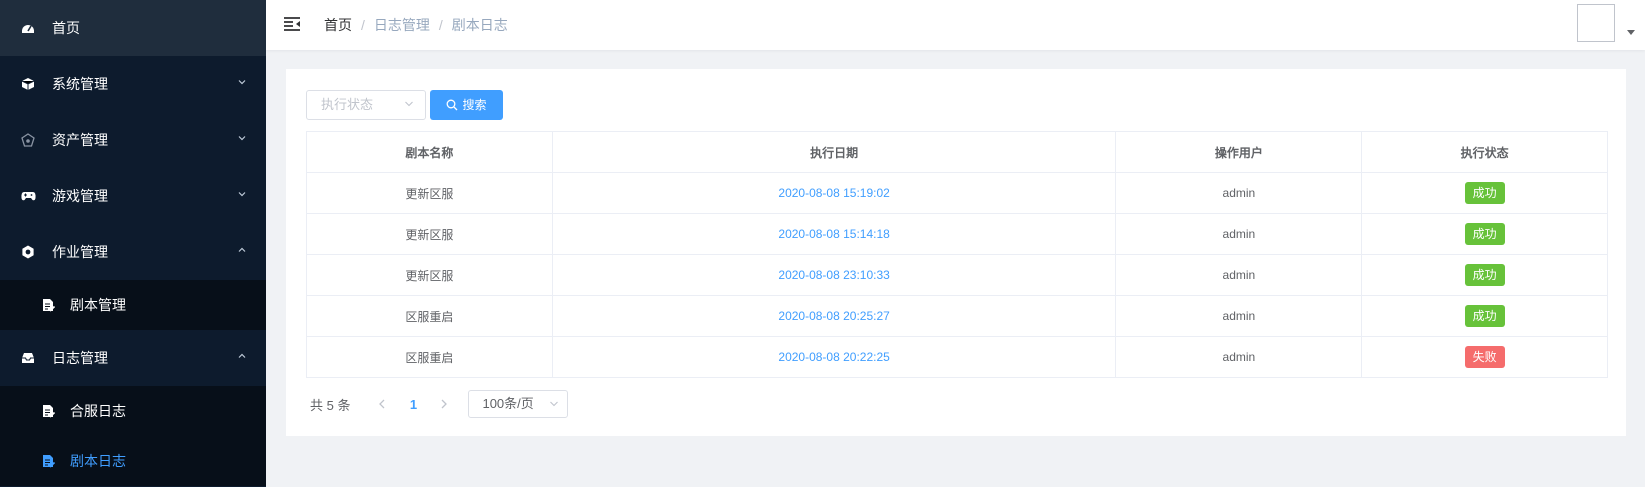  I want to click on breadcrumb: 首页 / 日志管理 / 剧本日志, so click(416, 25).